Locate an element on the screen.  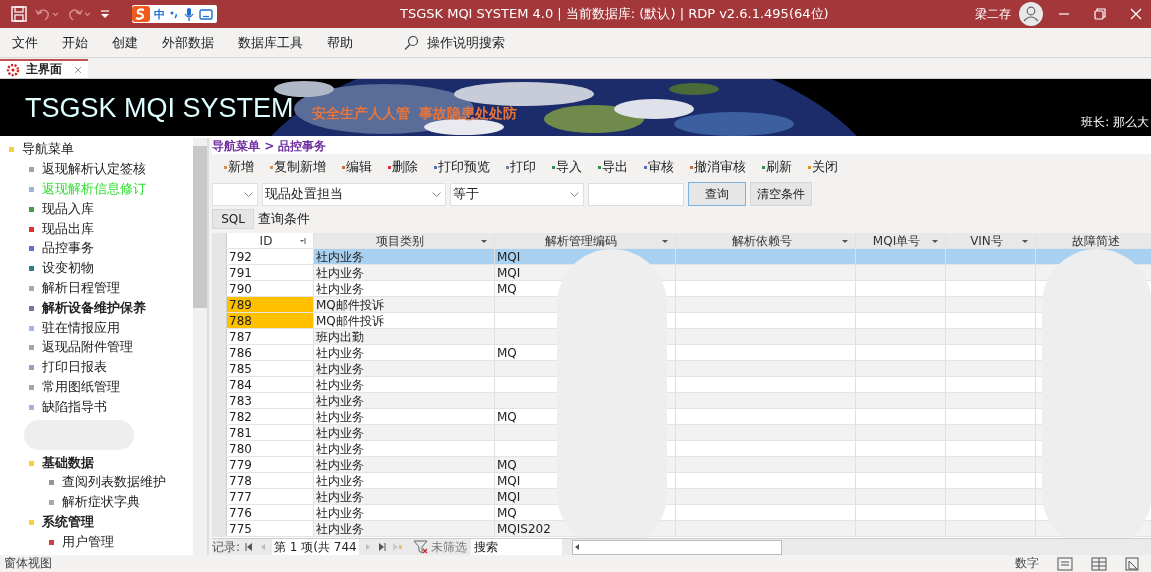
table-cell: 777 is located at coordinates (270, 496).